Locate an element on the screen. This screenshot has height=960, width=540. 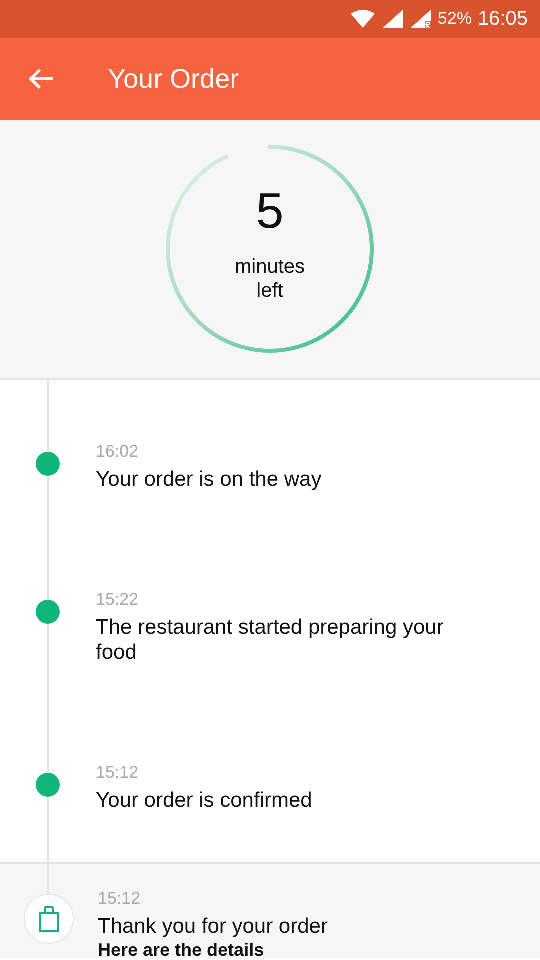
wifi-icon is located at coordinates (363, 19).